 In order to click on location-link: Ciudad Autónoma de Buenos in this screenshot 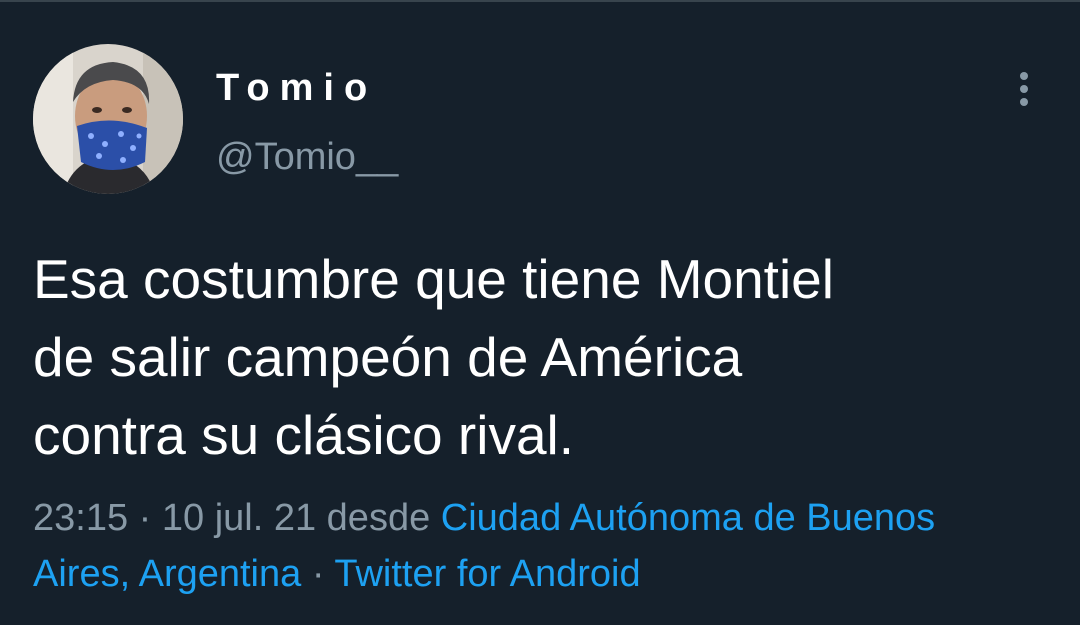, I will do `click(688, 518)`.